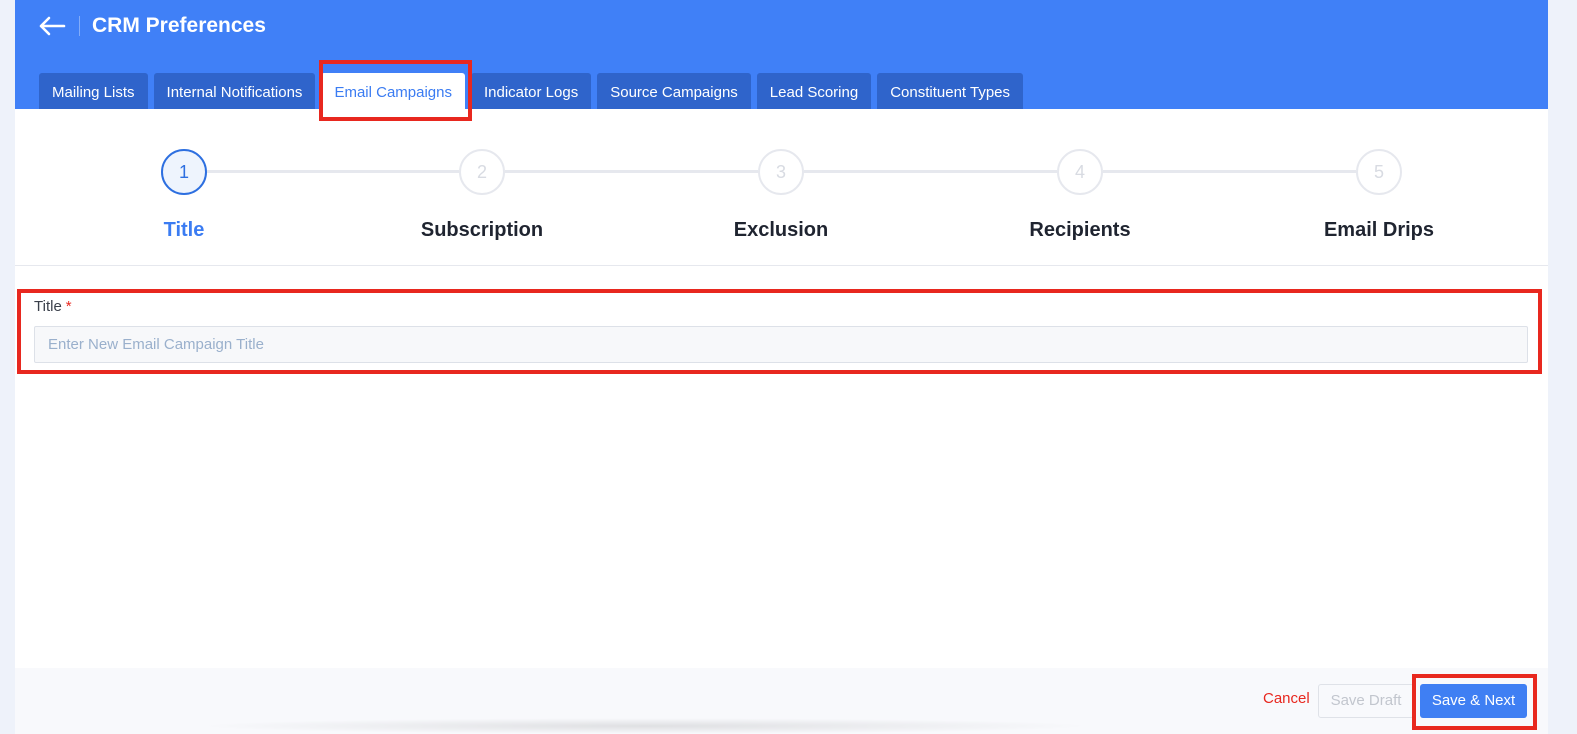  Describe the element at coordinates (79, 26) in the screenshot. I see `header-divider` at that location.